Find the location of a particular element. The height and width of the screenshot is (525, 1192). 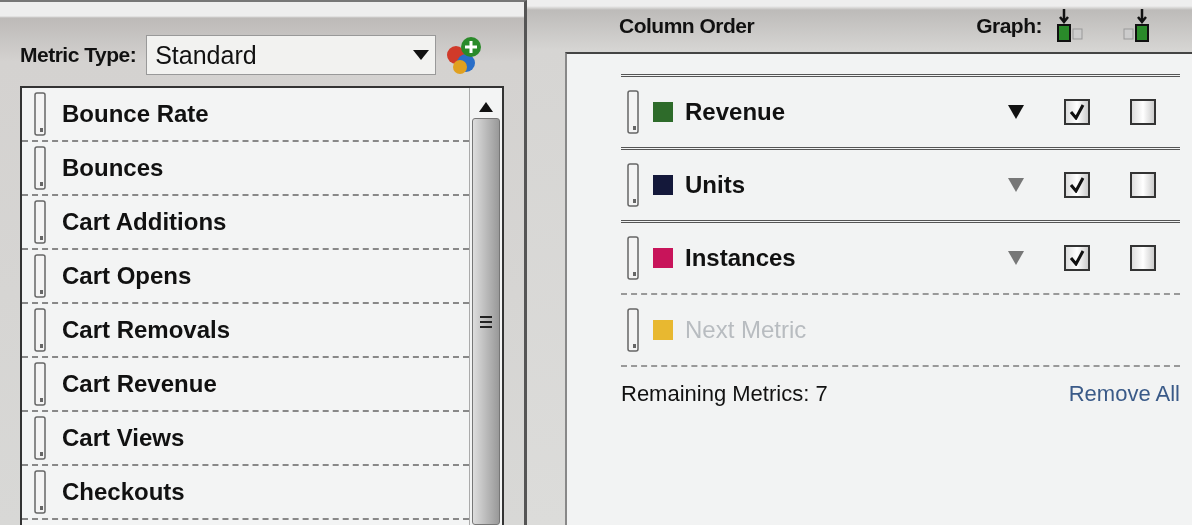

metric-item: Cart Views is located at coordinates (123, 438).